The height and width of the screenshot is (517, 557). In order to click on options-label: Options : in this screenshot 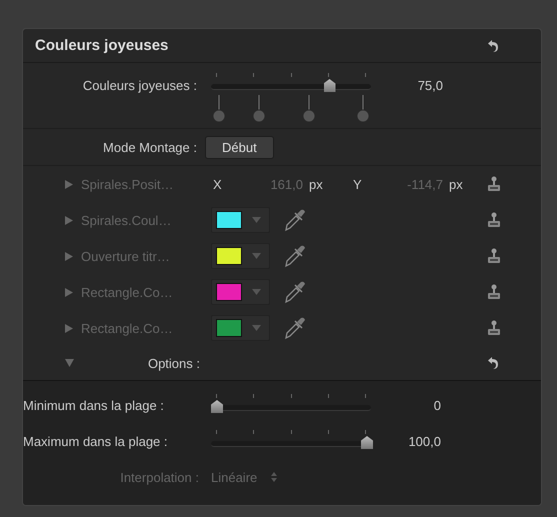, I will do `click(173, 363)`.